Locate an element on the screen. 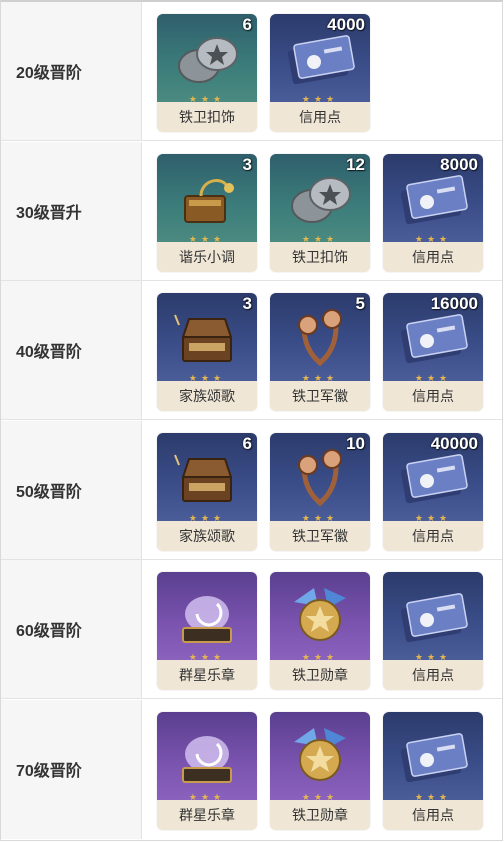 This screenshot has height=842, width=504. material-list: 3 ★★★ 家族颂歌 5 ★★★ 铁卫军徽 16000 ★★★ 信用点 is located at coordinates (322, 350).